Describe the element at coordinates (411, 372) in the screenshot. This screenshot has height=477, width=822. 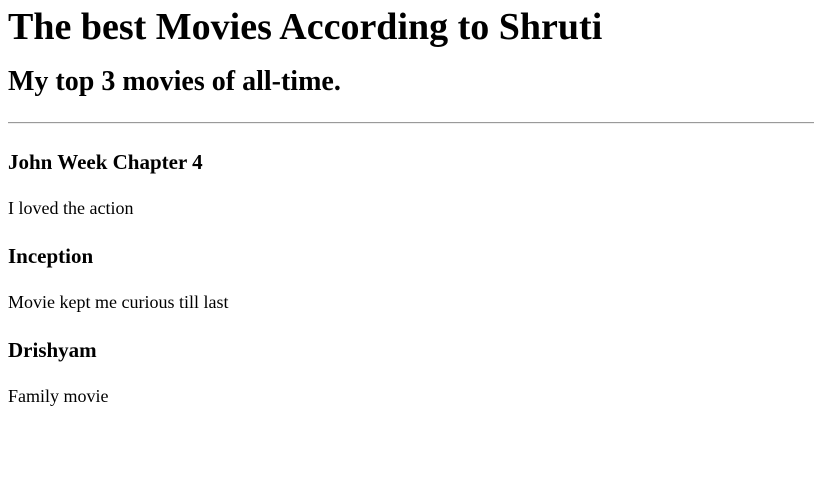
I see `movie-item: Drishyam Family movie` at that location.